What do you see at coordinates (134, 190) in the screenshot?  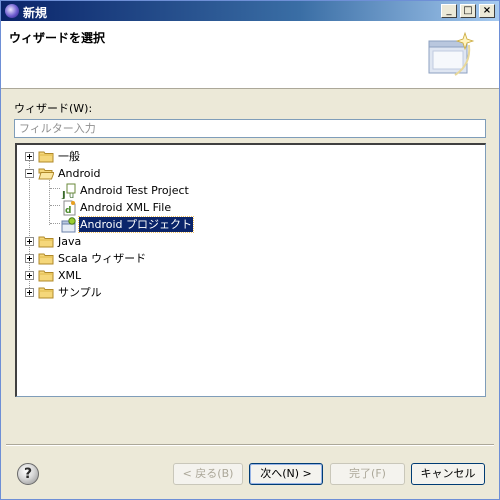 I see `tree-item-label: Android Test Project` at bounding box center [134, 190].